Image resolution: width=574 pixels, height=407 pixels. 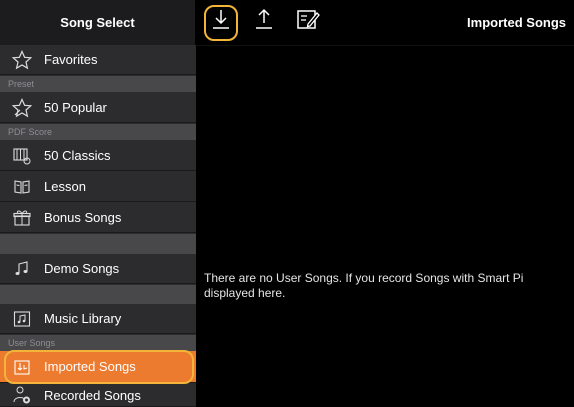 What do you see at coordinates (98, 187) in the screenshot?
I see `sidebar-item-lesson: Lesson` at bounding box center [98, 187].